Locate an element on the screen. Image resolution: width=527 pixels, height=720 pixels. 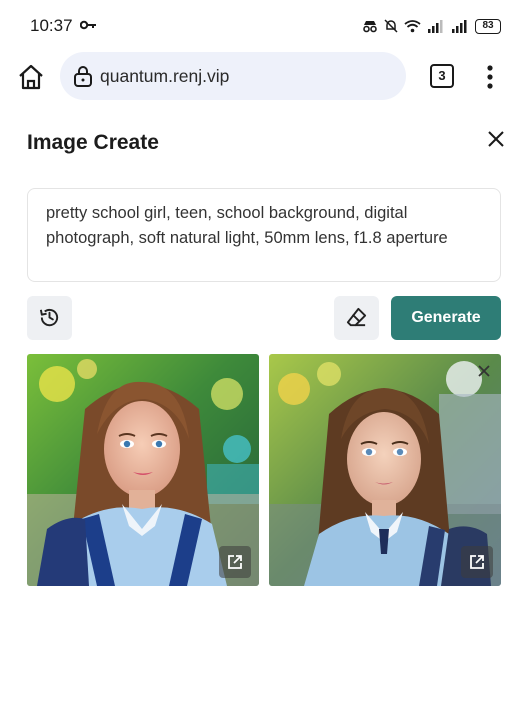
url-text: quantum.renj.vip is located at coordinates (164, 76).